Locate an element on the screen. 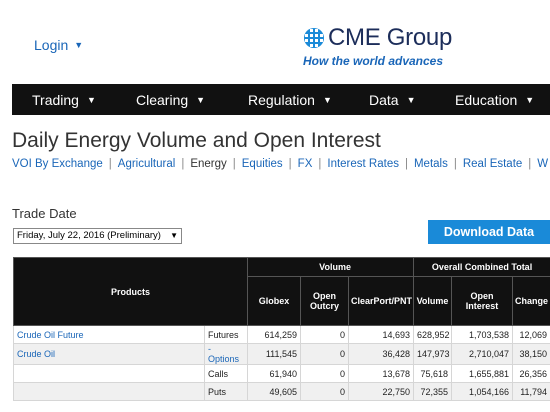 The image size is (550, 412). caret-down-icon: ▼ is located at coordinates (79, 45).